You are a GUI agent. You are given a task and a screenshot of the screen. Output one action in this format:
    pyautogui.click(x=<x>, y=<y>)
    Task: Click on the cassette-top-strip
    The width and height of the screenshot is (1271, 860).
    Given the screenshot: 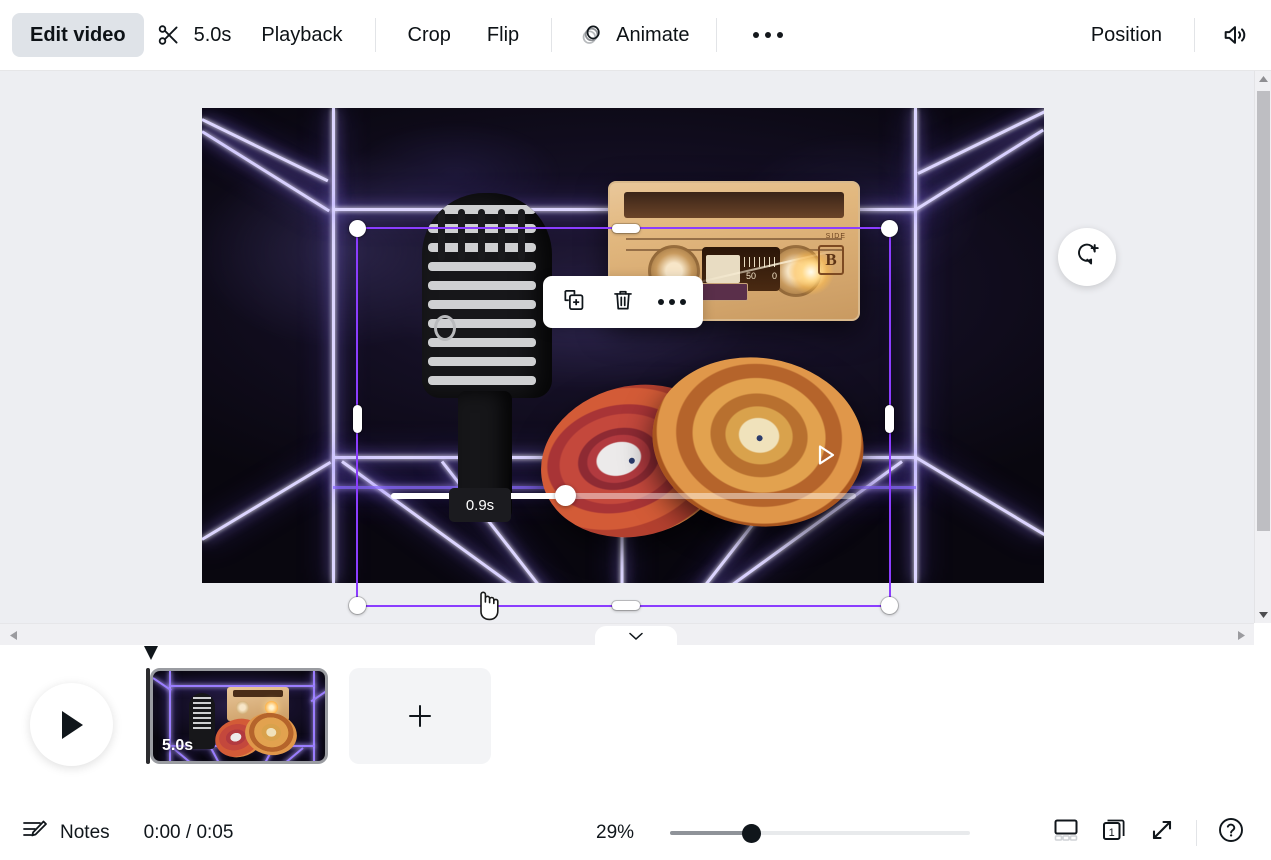 What is the action you would take?
    pyautogui.click(x=734, y=205)
    